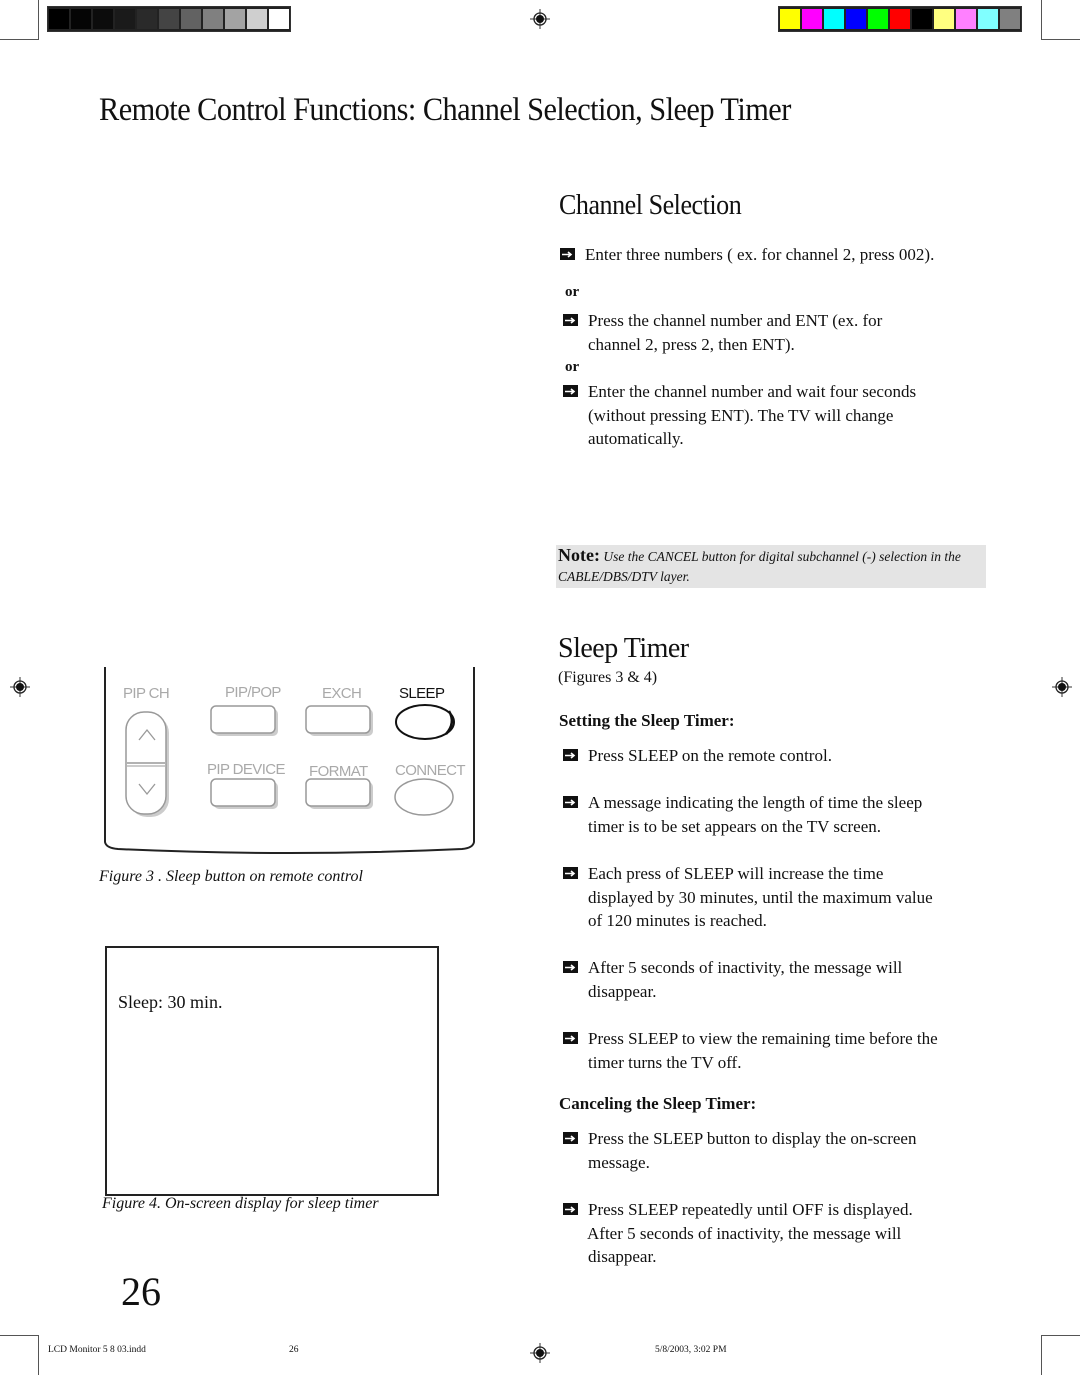  Describe the element at coordinates (430, 770) in the screenshot. I see `connect-label: CONNECT` at that location.